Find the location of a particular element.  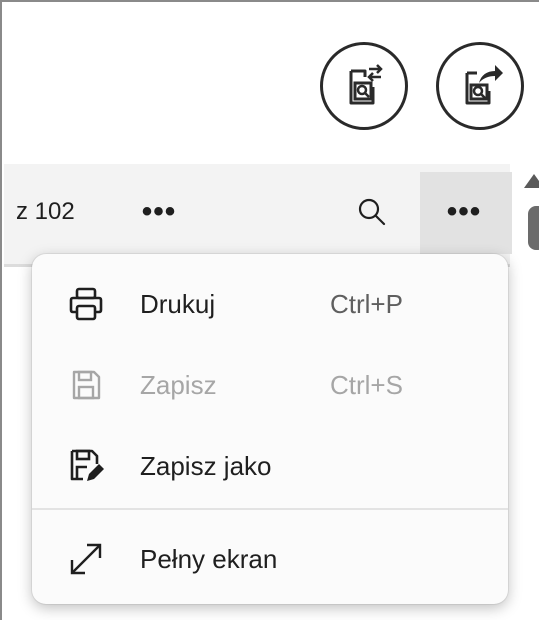

menu-item-label: Pełny ekran is located at coordinates (209, 558).